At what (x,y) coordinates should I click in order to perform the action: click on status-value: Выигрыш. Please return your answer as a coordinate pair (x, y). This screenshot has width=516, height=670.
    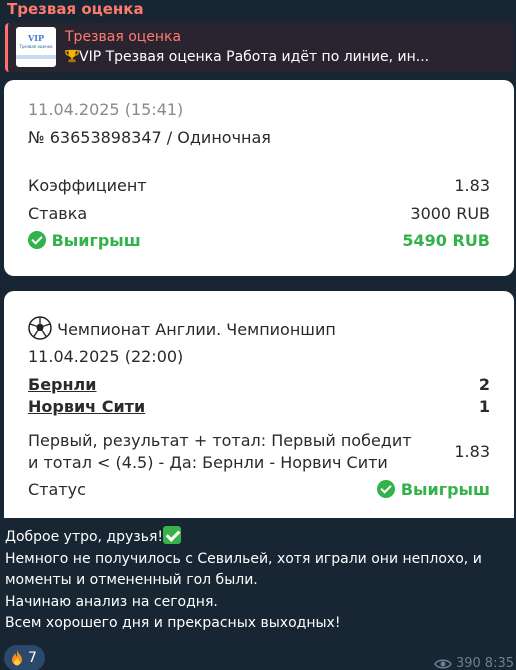
    Looking at the image, I should click on (445, 489).